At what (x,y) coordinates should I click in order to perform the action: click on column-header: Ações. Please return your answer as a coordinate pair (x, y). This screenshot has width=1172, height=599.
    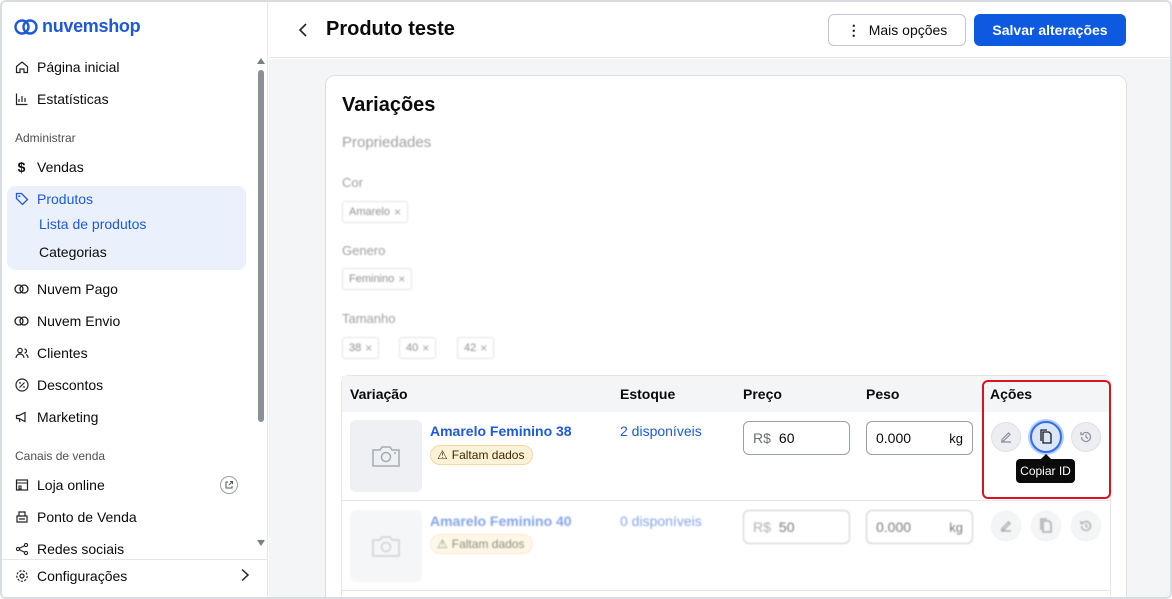
    Looking at the image, I should click on (1011, 394).